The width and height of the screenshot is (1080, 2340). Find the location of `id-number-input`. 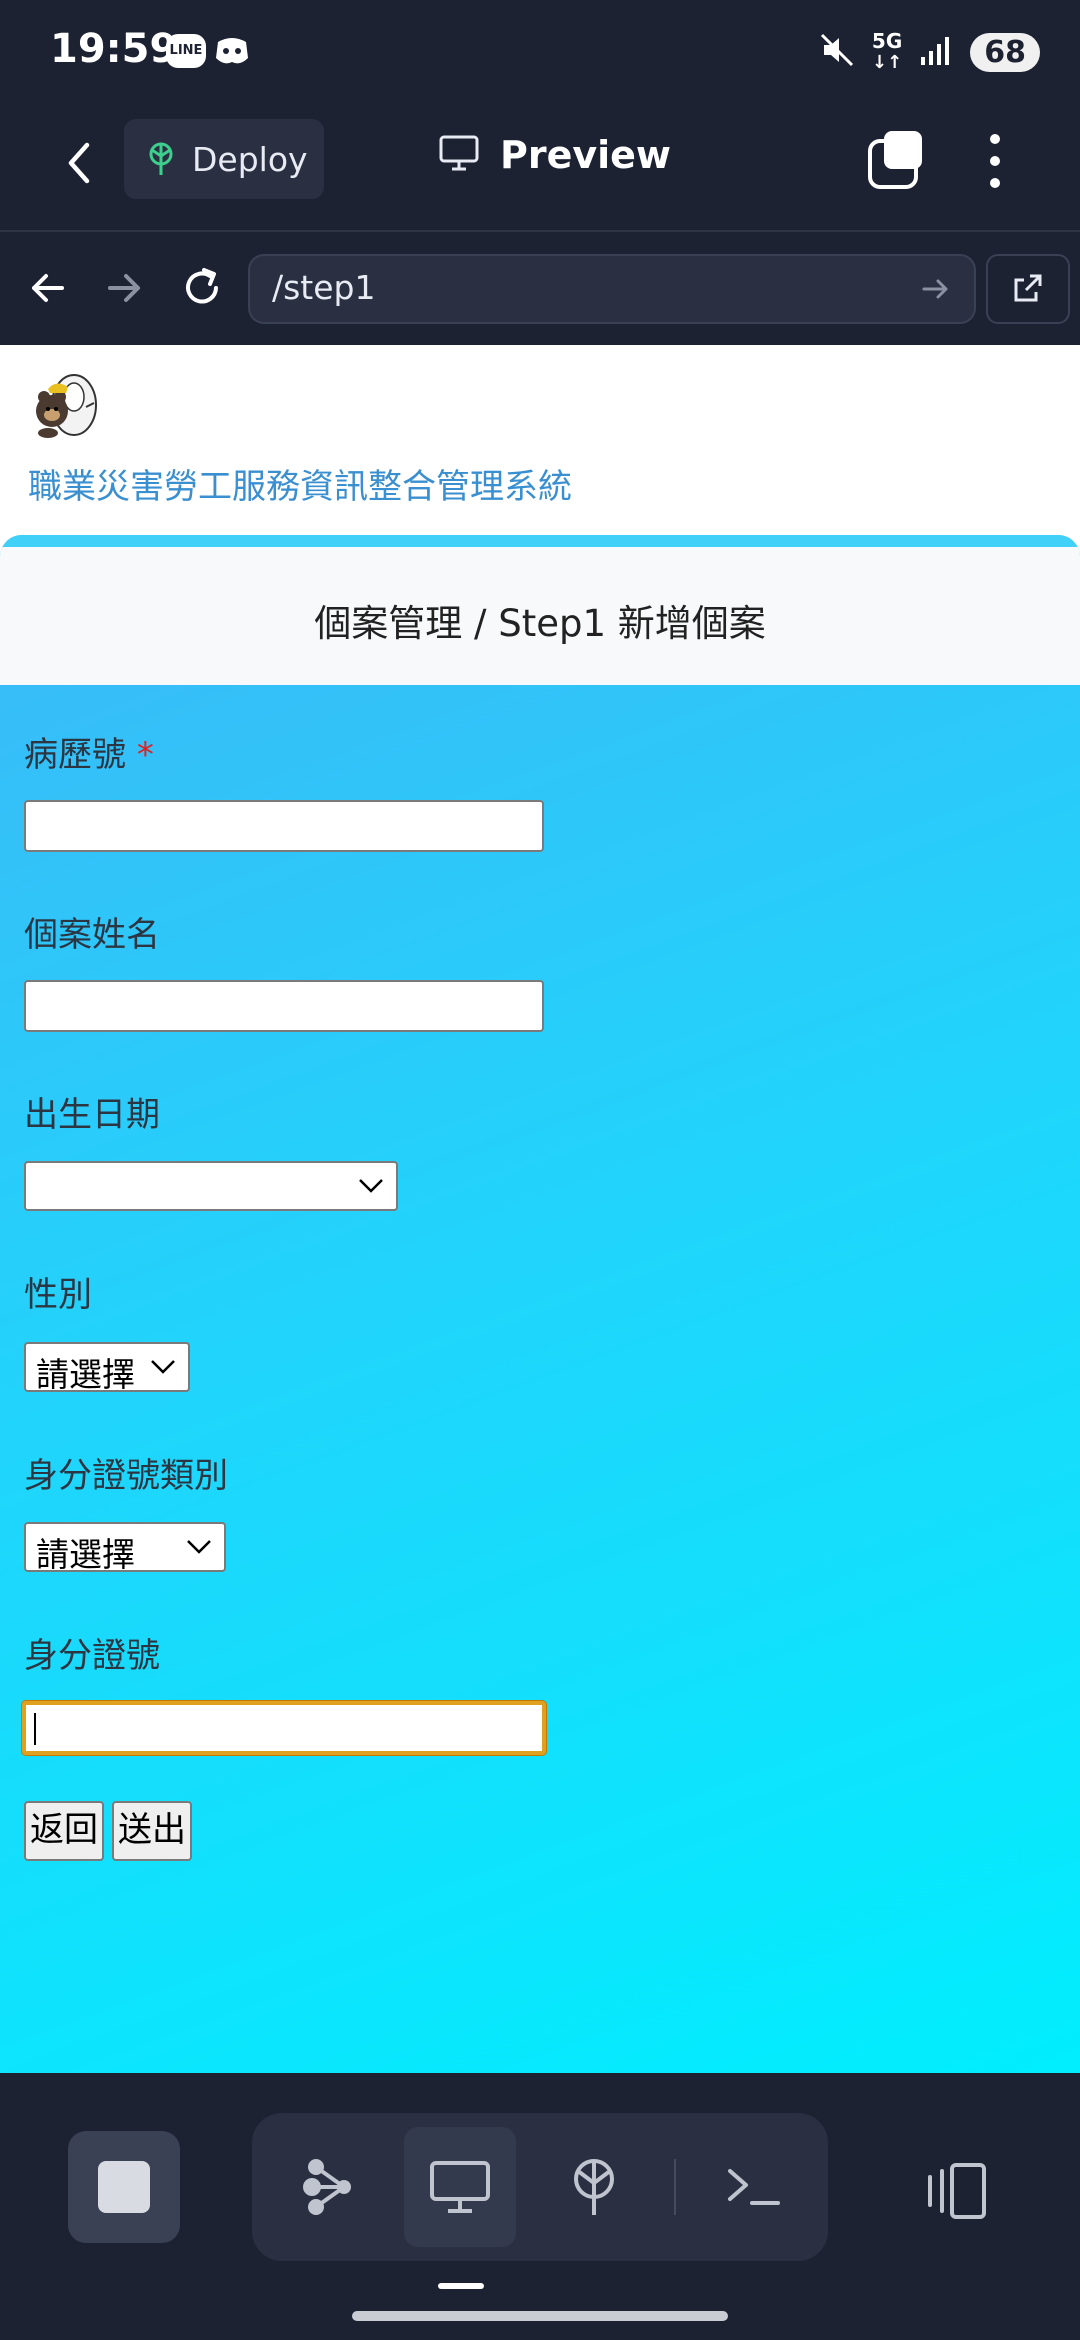

id-number-input is located at coordinates (284, 1728).